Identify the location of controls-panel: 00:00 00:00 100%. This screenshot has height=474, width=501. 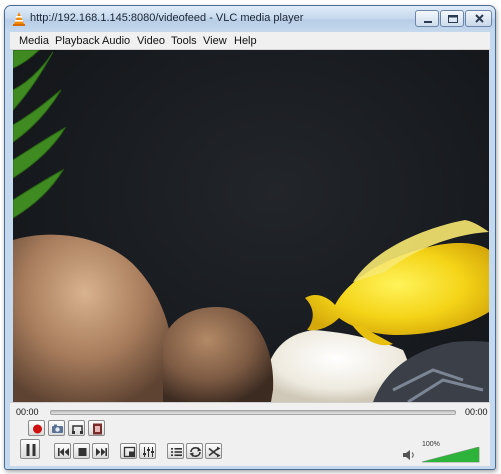
(250, 434).